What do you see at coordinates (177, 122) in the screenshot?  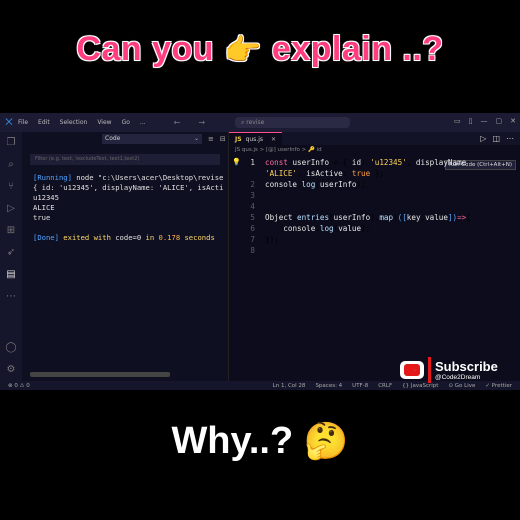 I see `back-arrow-icon: ←` at bounding box center [177, 122].